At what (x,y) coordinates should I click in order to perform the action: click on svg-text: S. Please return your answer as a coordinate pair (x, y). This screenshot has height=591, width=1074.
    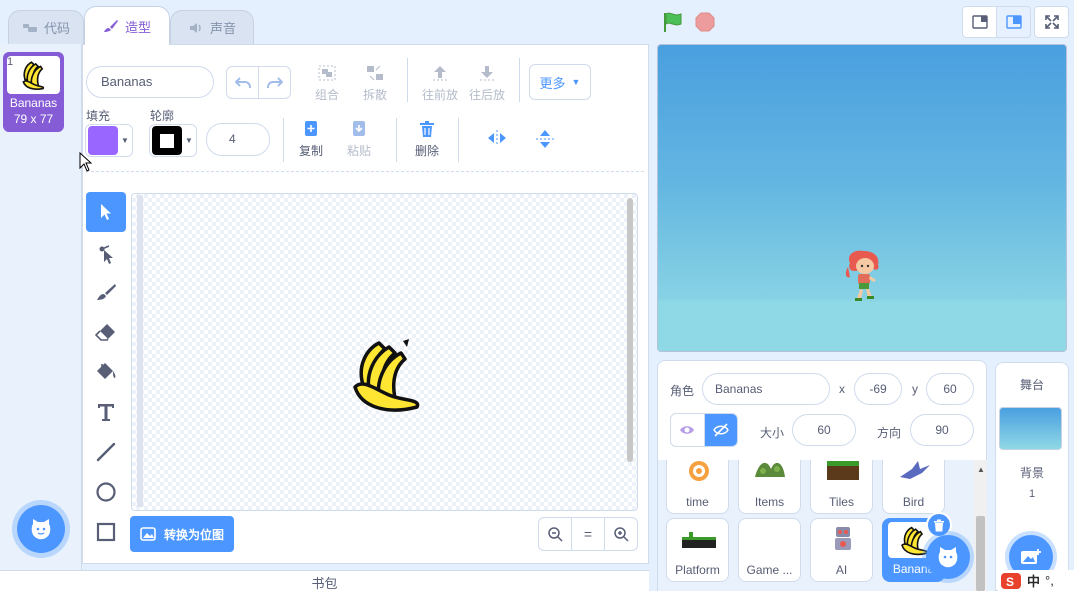
    Looking at the image, I should click on (1010, 582).